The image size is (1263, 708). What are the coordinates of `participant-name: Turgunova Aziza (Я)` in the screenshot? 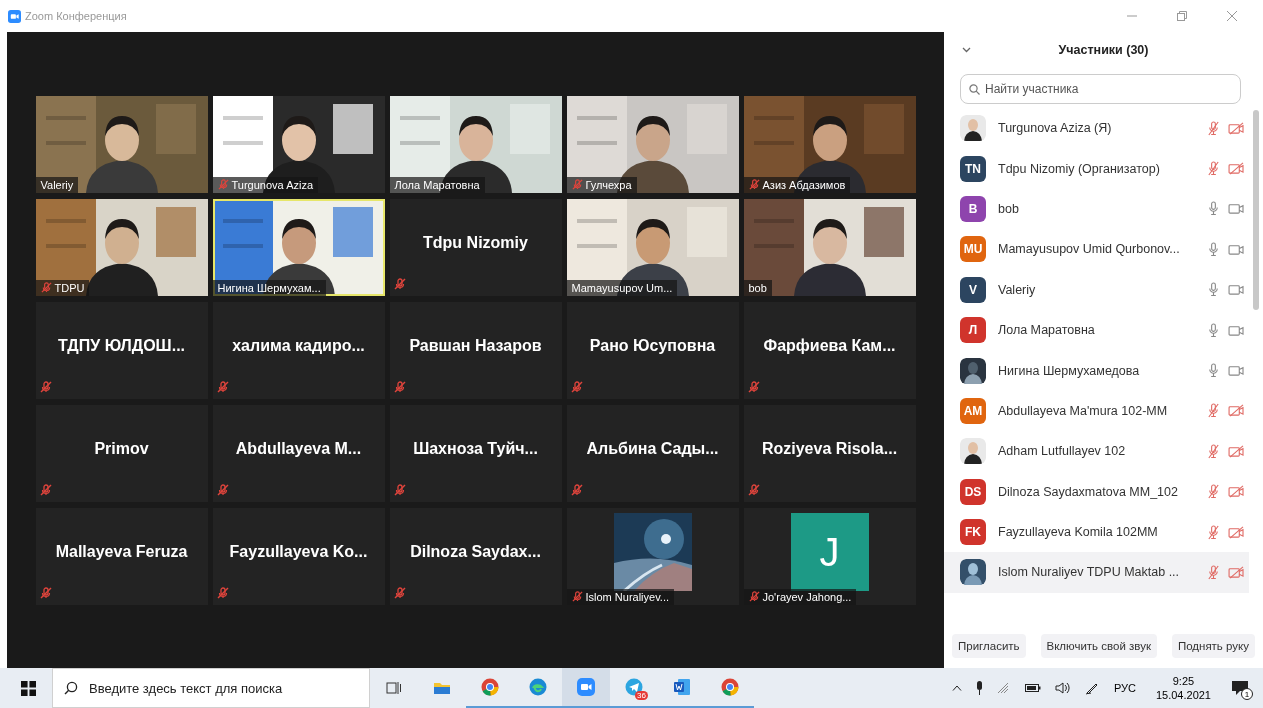 It's located at (1055, 128).